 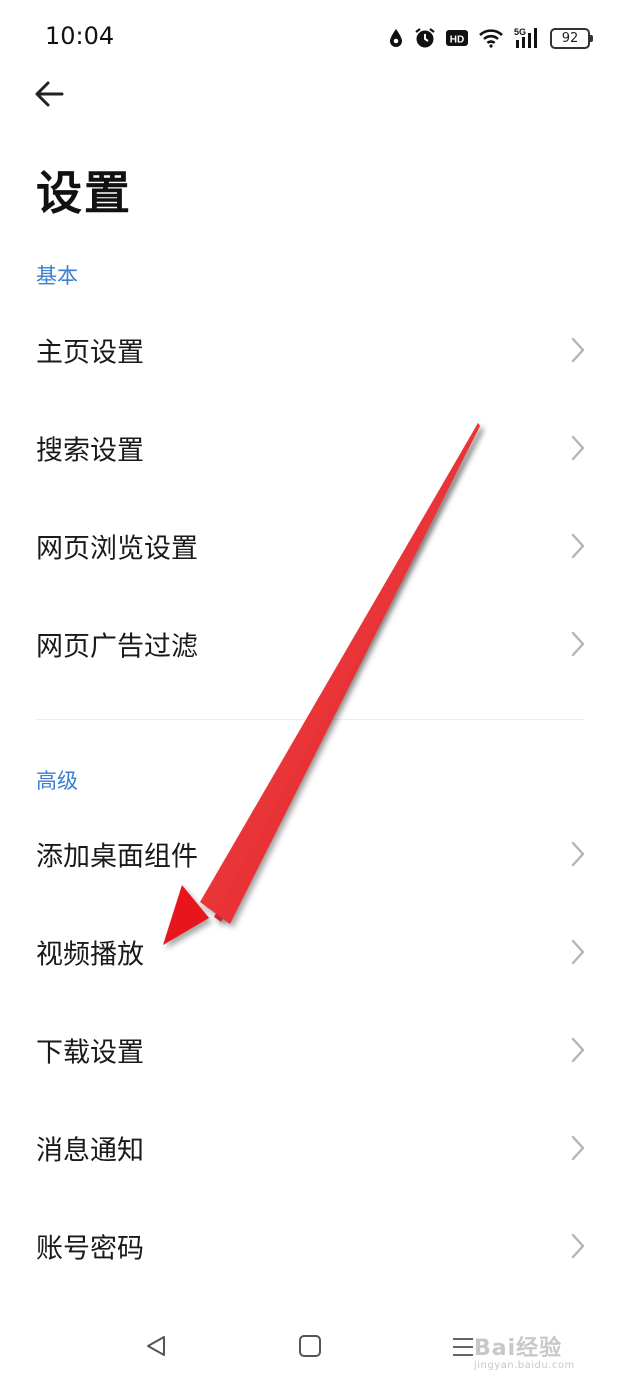 I want to click on wifi-icon, so click(x=491, y=38).